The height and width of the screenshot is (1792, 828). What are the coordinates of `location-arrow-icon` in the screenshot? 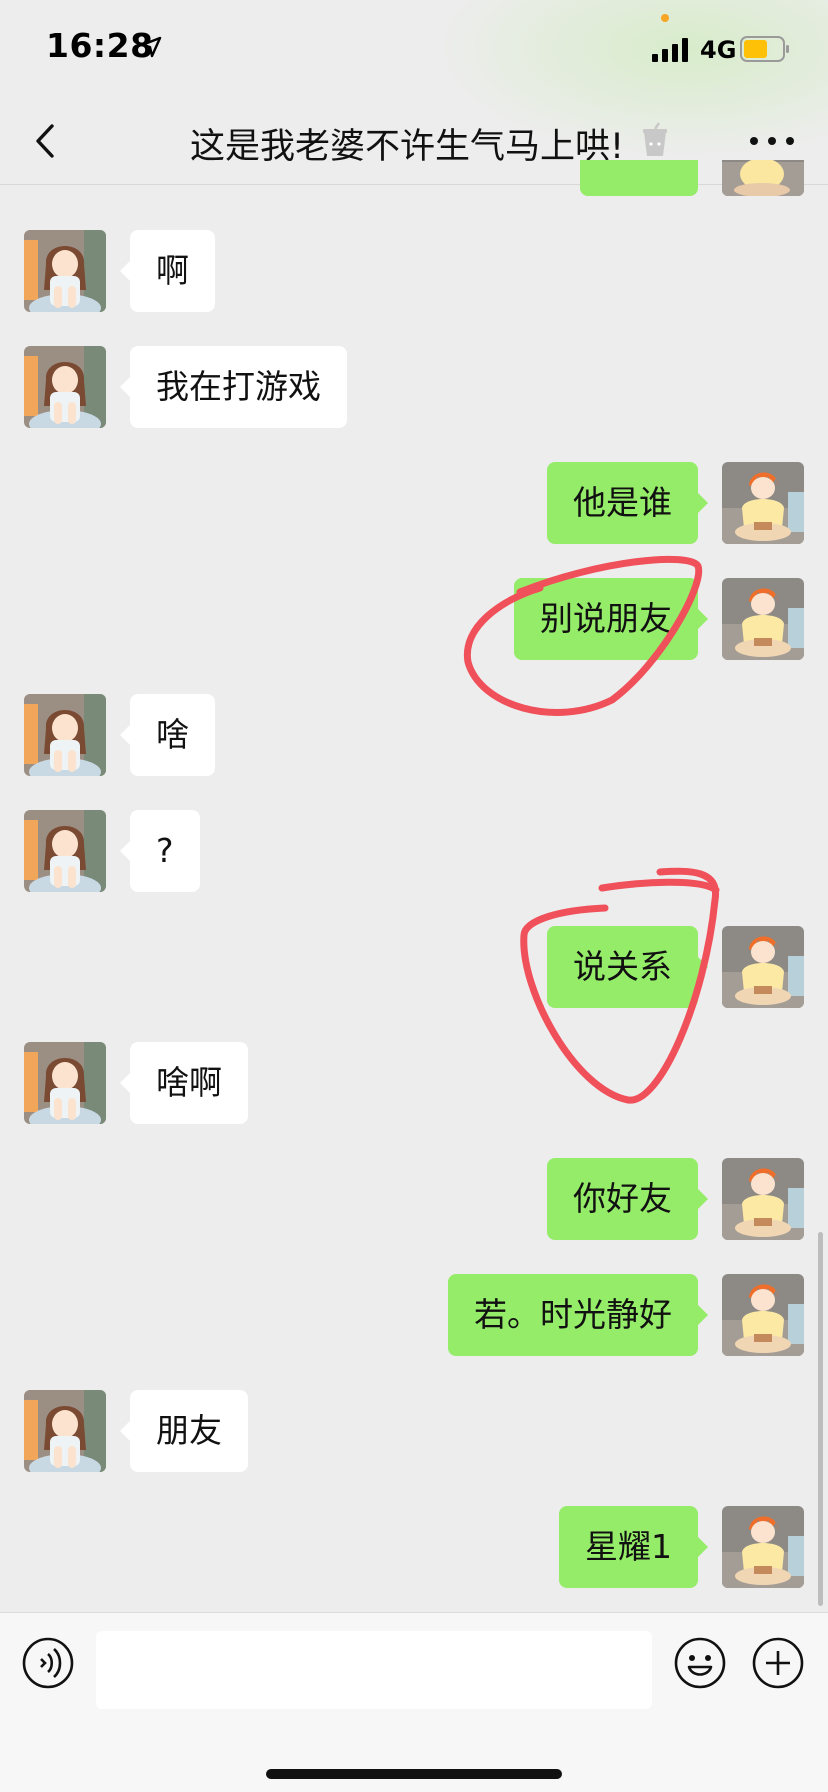 It's located at (151, 47).